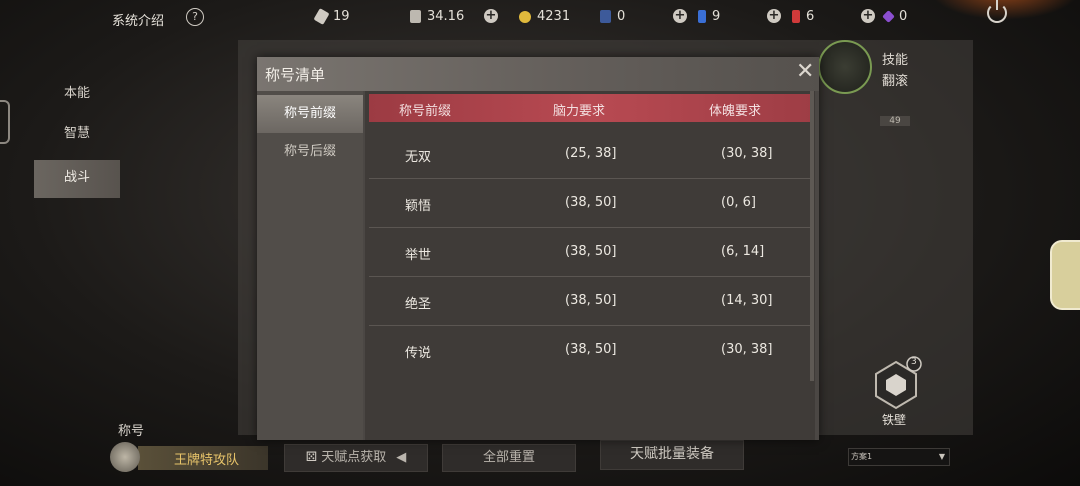 The width and height of the screenshot is (1080, 486). I want to click on title-name: 颖悟, so click(418, 206).